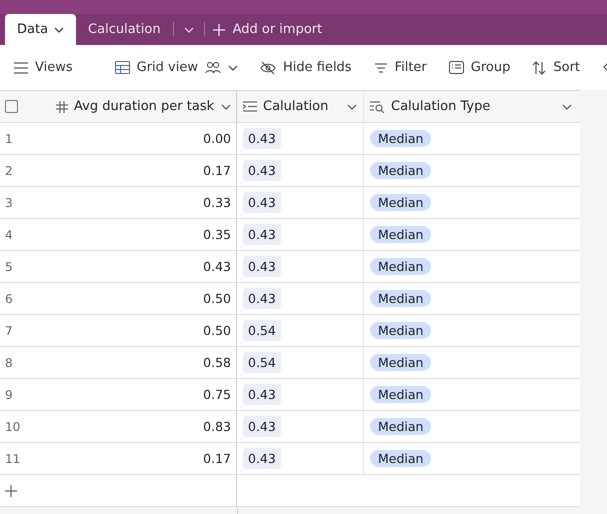 The width and height of the screenshot is (607, 514). What do you see at coordinates (216, 266) in the screenshot?
I see `table-cell-text: 0.43` at bounding box center [216, 266].